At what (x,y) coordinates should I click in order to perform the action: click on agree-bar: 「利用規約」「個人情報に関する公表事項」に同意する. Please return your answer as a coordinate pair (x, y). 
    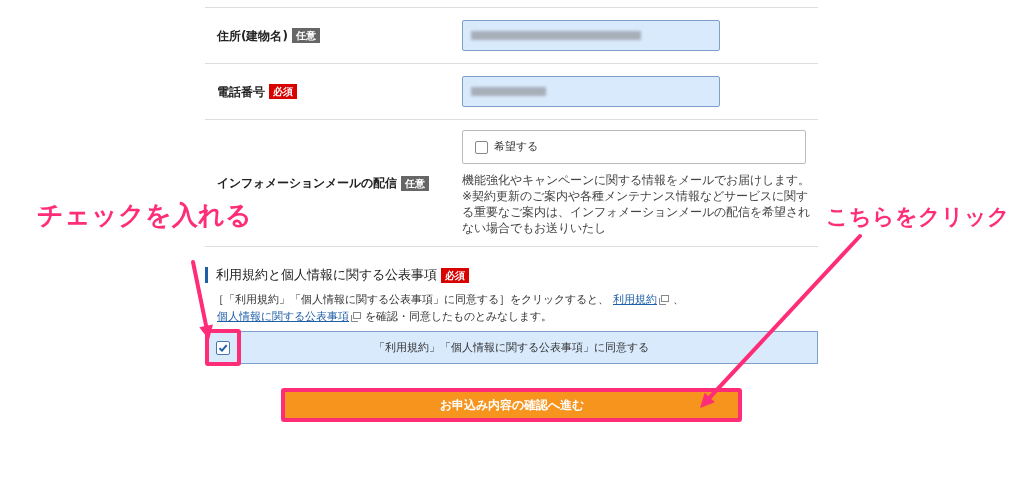
    Looking at the image, I should click on (511, 347).